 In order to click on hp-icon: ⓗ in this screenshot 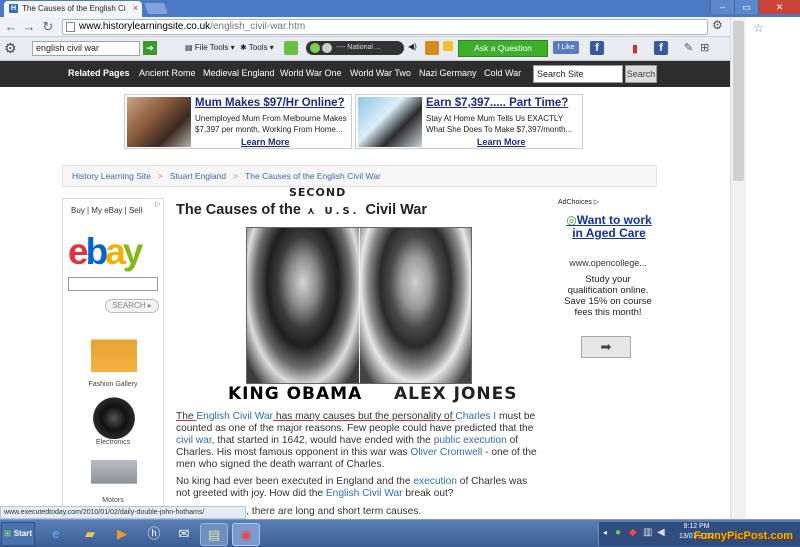, I will do `click(154, 534)`.